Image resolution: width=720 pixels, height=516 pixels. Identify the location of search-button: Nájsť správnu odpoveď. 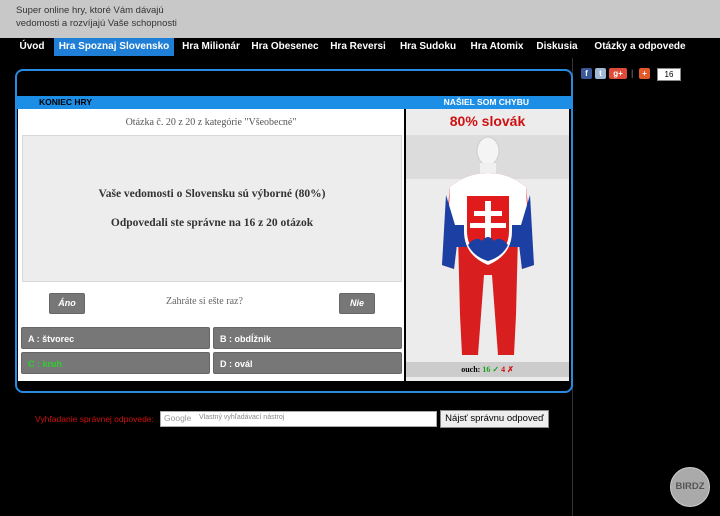
(494, 419).